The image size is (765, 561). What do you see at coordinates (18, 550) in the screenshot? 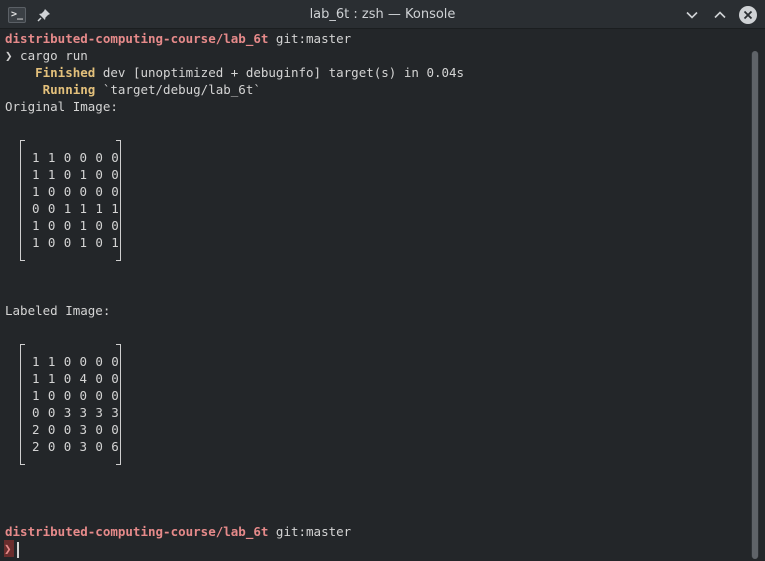
I see `text-cursor` at bounding box center [18, 550].